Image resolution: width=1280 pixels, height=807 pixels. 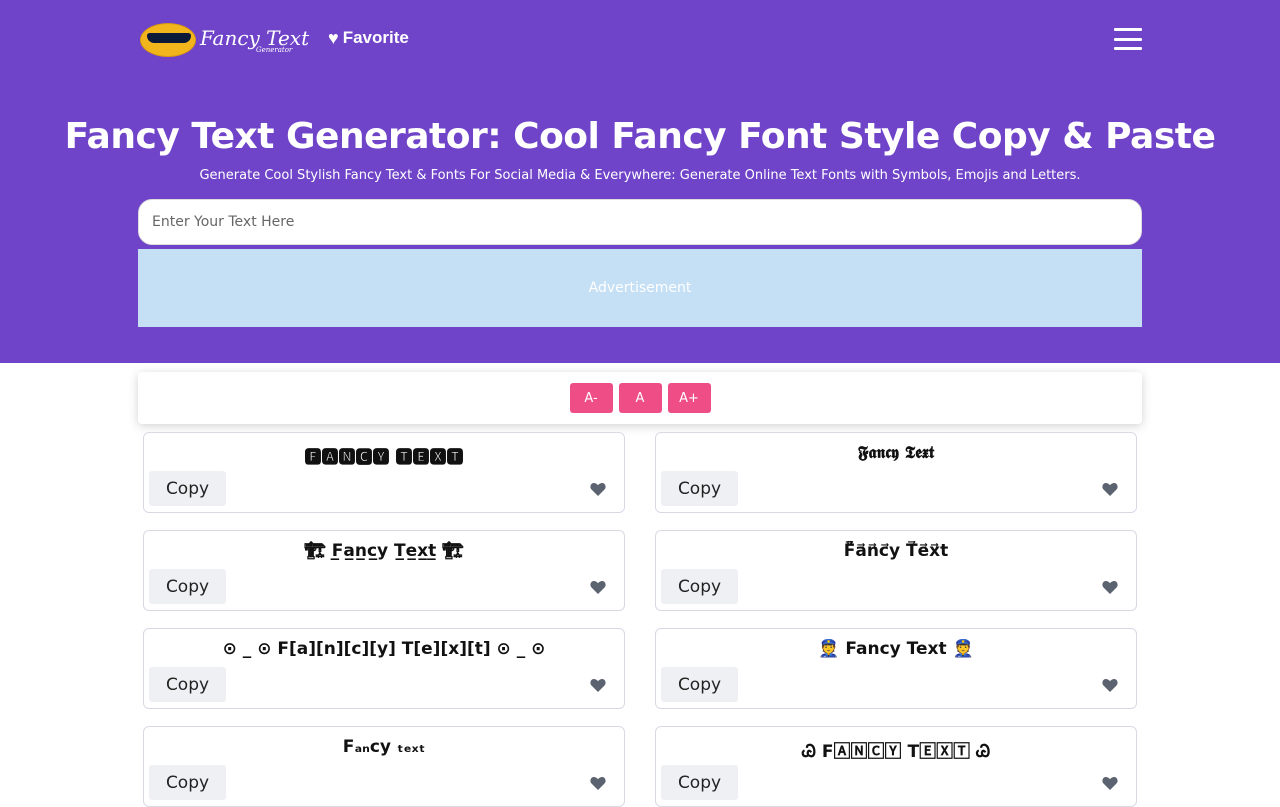 I want to click on fancy-text: Ꮚ F🄰🄽🄲🅈 T🄴🅇🅃 Ꮚ, so click(x=896, y=749).